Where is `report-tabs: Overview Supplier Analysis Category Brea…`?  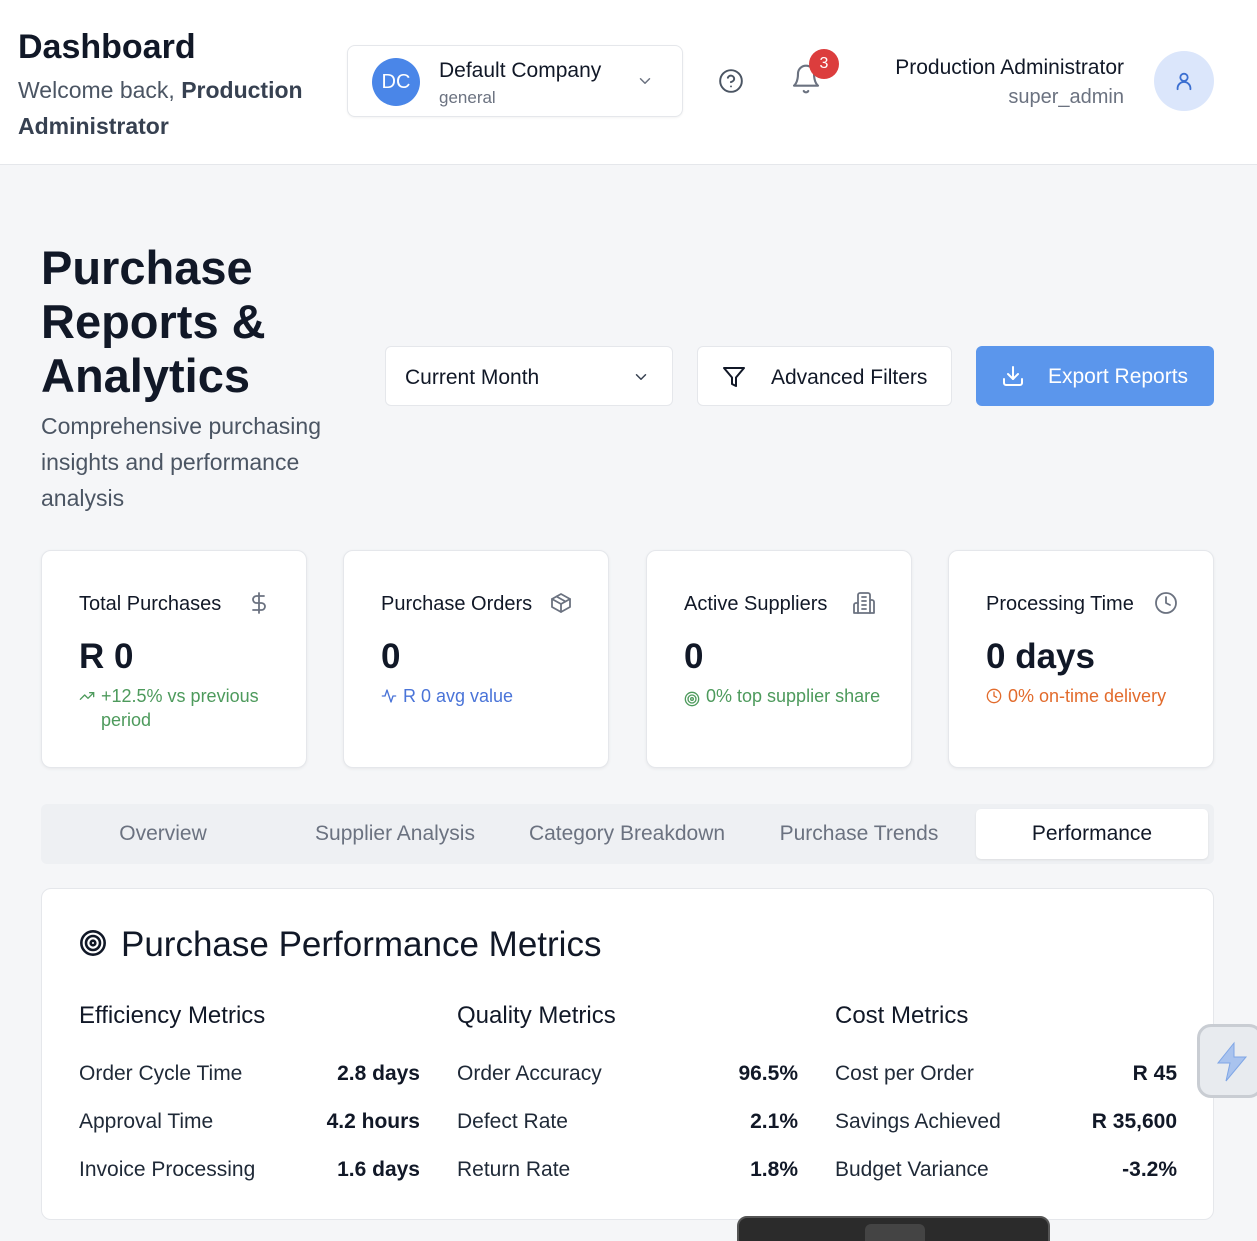
report-tabs: Overview Supplier Analysis Category Brea… is located at coordinates (627, 834).